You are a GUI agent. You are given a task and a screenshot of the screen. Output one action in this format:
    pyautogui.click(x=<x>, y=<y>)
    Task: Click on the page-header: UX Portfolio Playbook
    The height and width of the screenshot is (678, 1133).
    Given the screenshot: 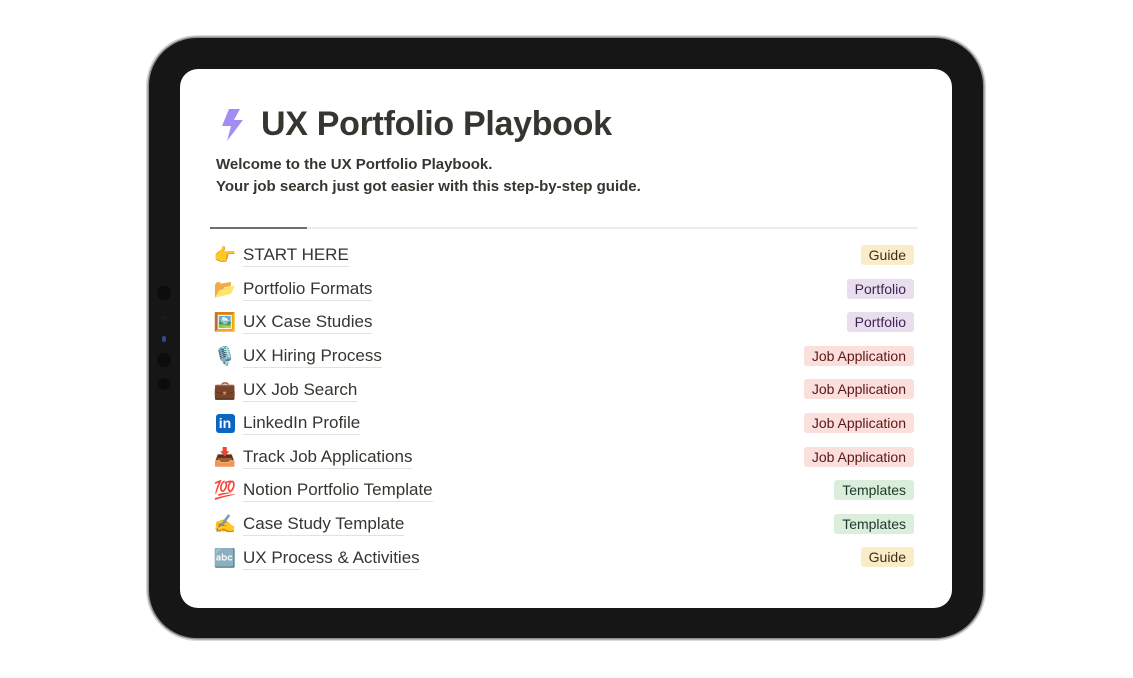 What is the action you would take?
    pyautogui.click(x=415, y=124)
    